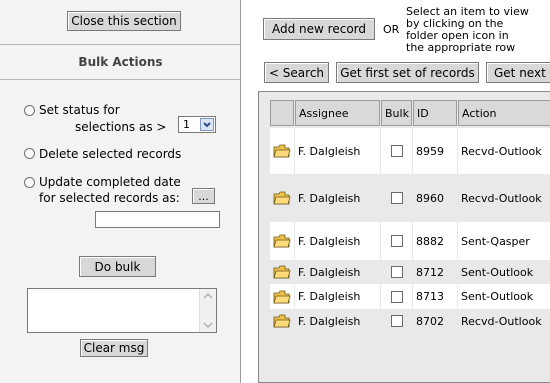 This screenshot has height=383, width=550. I want to click on table-row: F. Dalgleish 8882 Sent-Qasper, so click(404, 241).